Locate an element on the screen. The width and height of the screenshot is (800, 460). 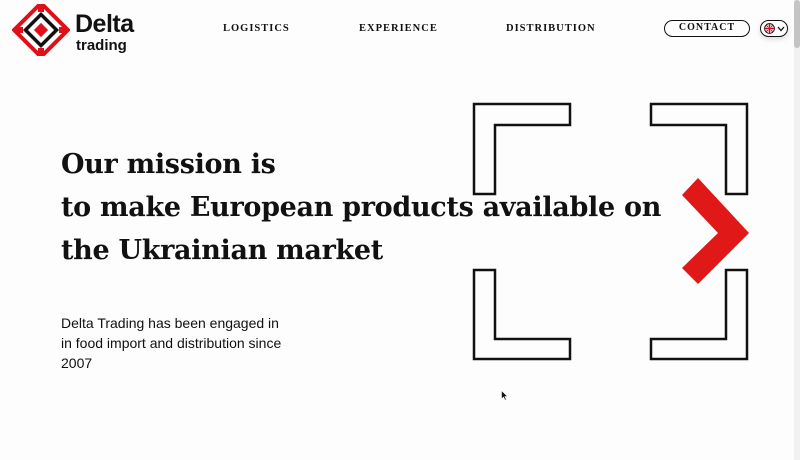
mission-line: to make European products available on is located at coordinates (361, 207).